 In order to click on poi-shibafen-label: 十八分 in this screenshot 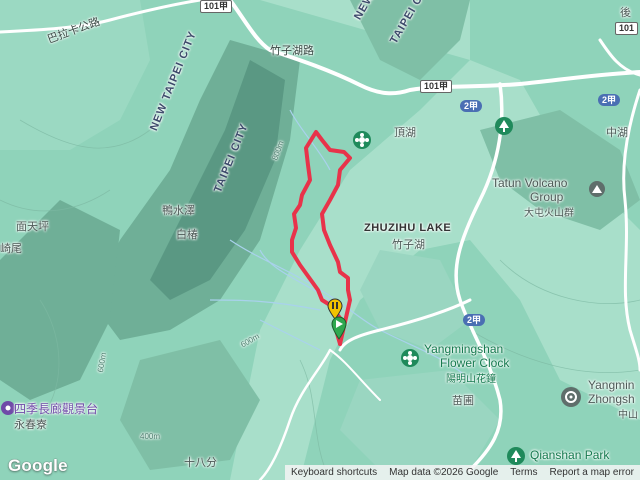, I will do `click(200, 463)`.